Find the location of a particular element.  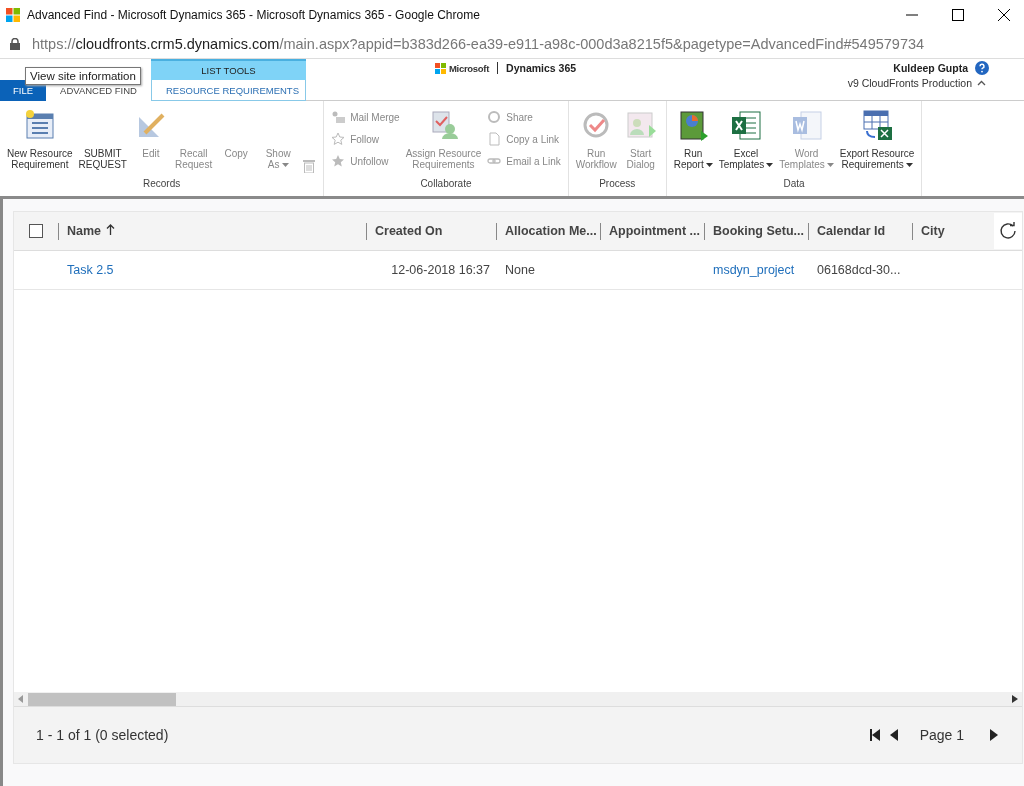

lock-icon is located at coordinates (15, 44).